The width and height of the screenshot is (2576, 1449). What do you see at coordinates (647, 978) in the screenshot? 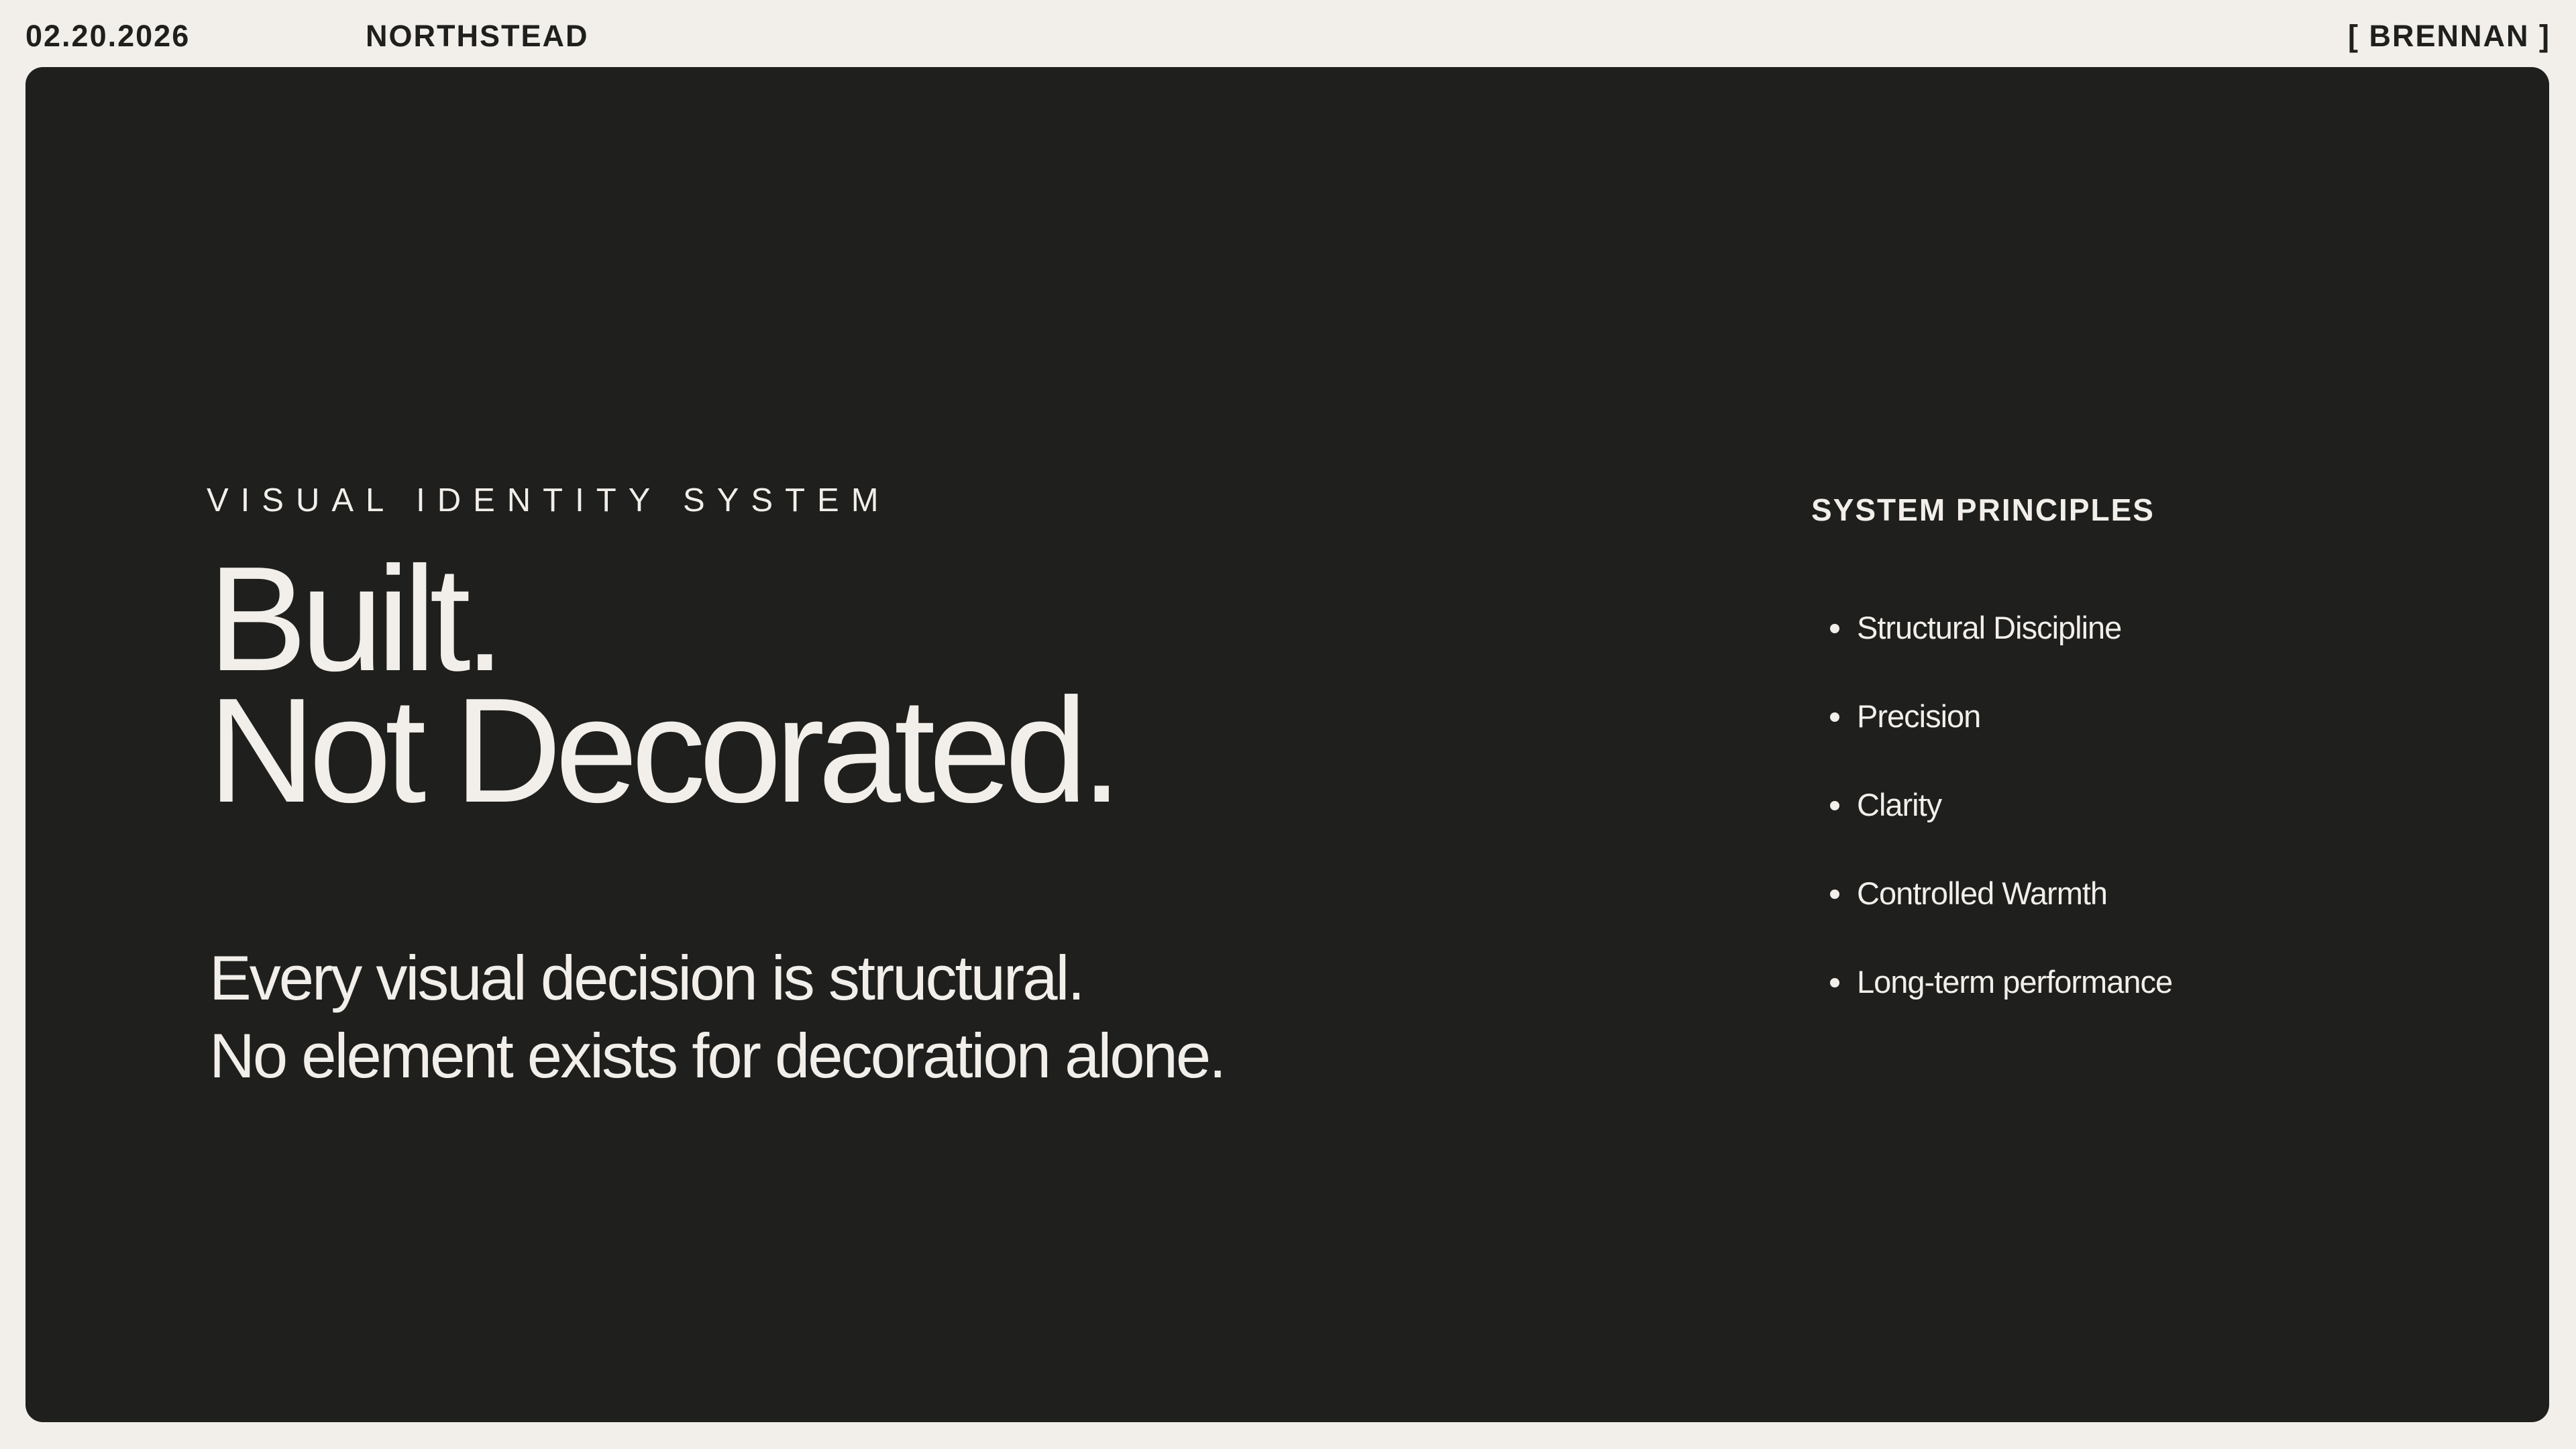
I see `subheadline-line-1: Every visual decision is structural.` at bounding box center [647, 978].